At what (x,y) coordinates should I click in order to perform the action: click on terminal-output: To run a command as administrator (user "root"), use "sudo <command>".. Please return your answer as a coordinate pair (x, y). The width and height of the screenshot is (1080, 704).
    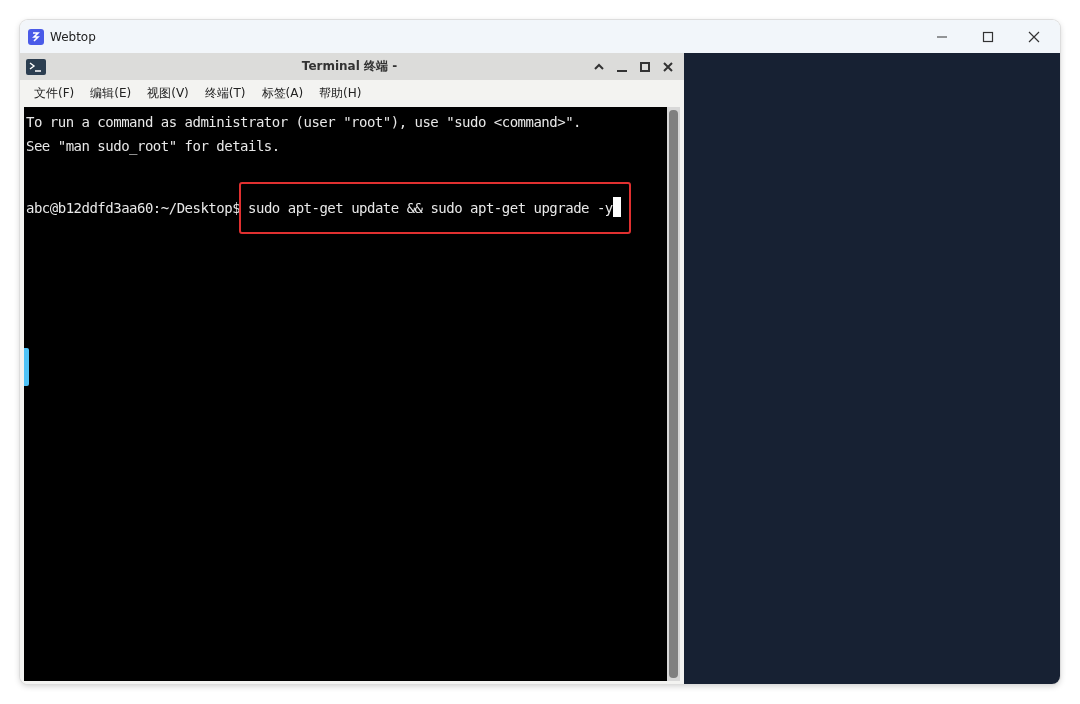
    Looking at the image, I should click on (303, 122).